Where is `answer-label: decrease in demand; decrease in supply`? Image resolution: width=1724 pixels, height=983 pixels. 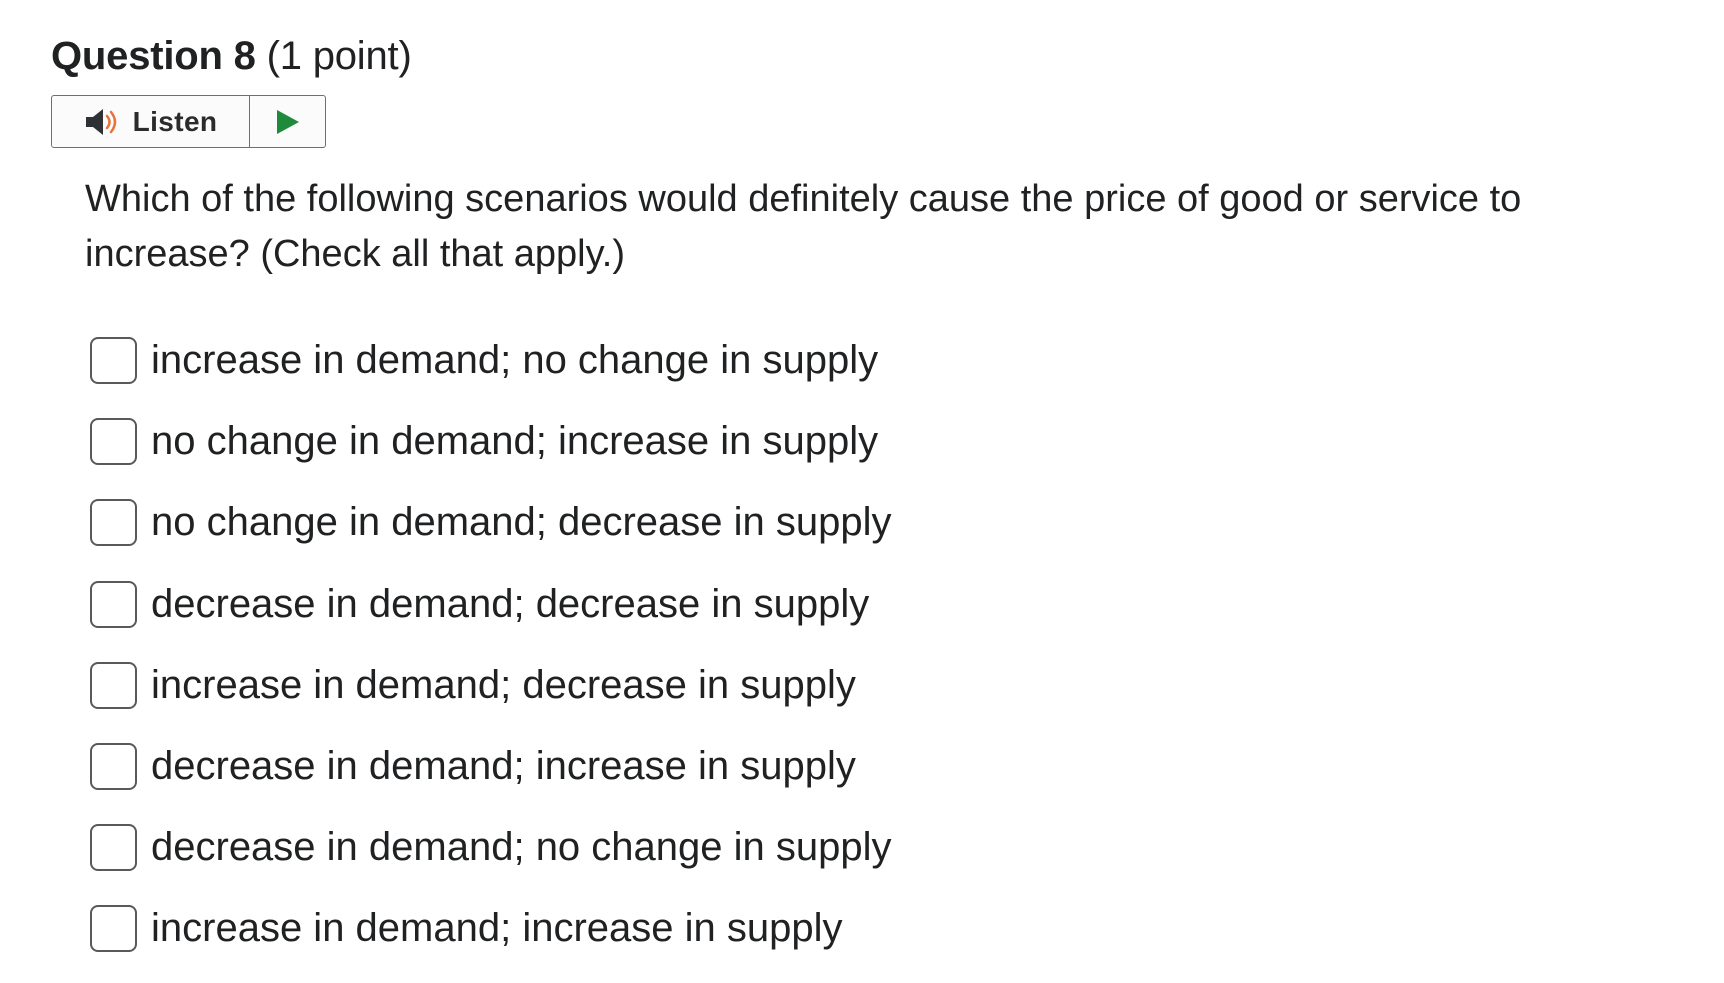 answer-label: decrease in demand; decrease in supply is located at coordinates (510, 604).